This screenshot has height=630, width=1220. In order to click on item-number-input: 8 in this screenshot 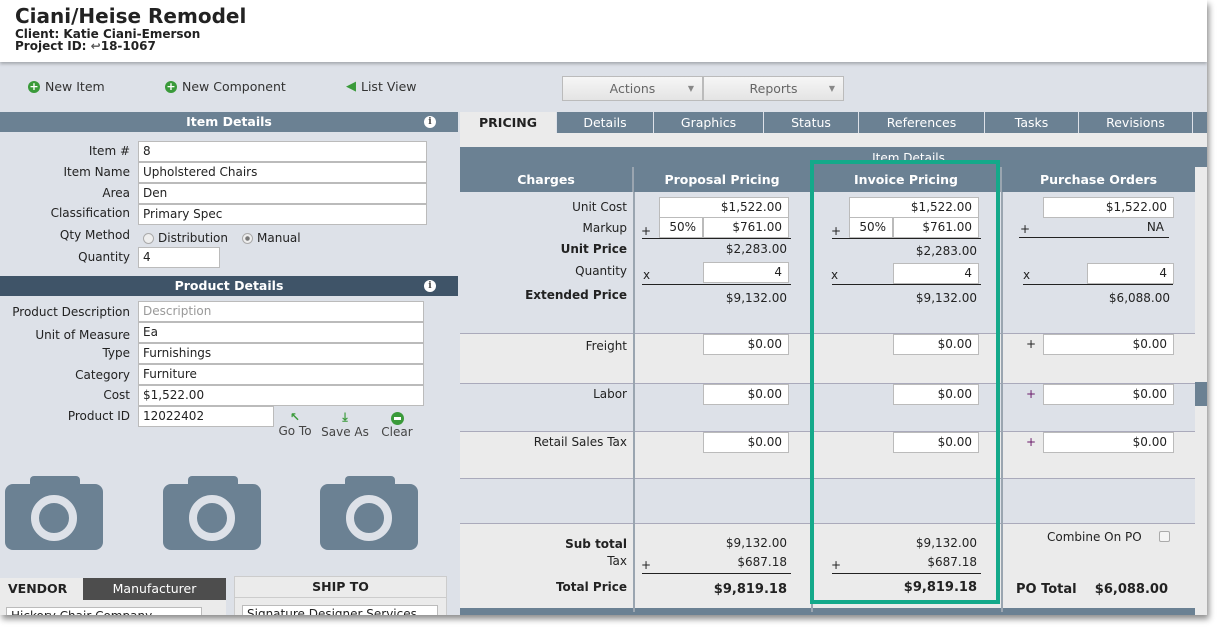, I will do `click(282, 151)`.